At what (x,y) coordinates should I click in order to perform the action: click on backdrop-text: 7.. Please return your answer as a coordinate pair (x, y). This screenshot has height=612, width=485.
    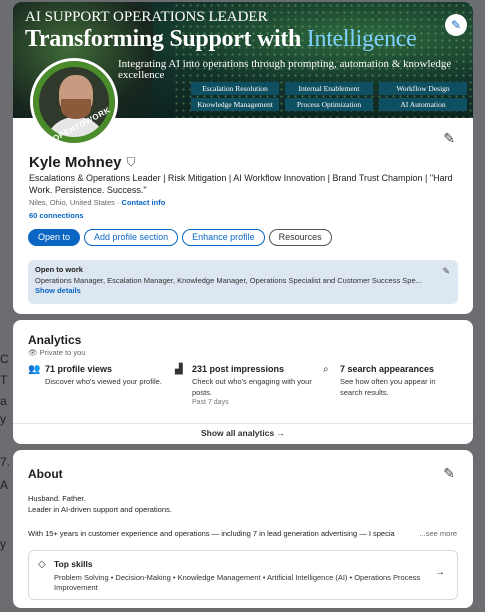
    Looking at the image, I should click on (5, 462).